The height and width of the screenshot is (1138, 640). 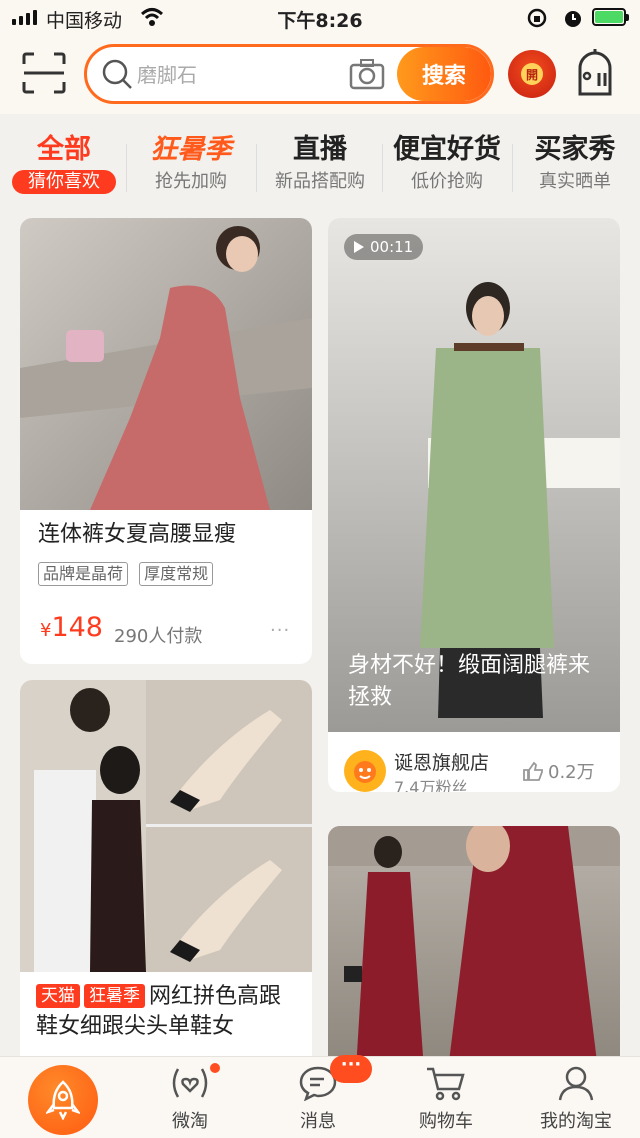 What do you see at coordinates (64, 182) in the screenshot?
I see `tab-subtitle: 猜你喜欢` at bounding box center [64, 182].